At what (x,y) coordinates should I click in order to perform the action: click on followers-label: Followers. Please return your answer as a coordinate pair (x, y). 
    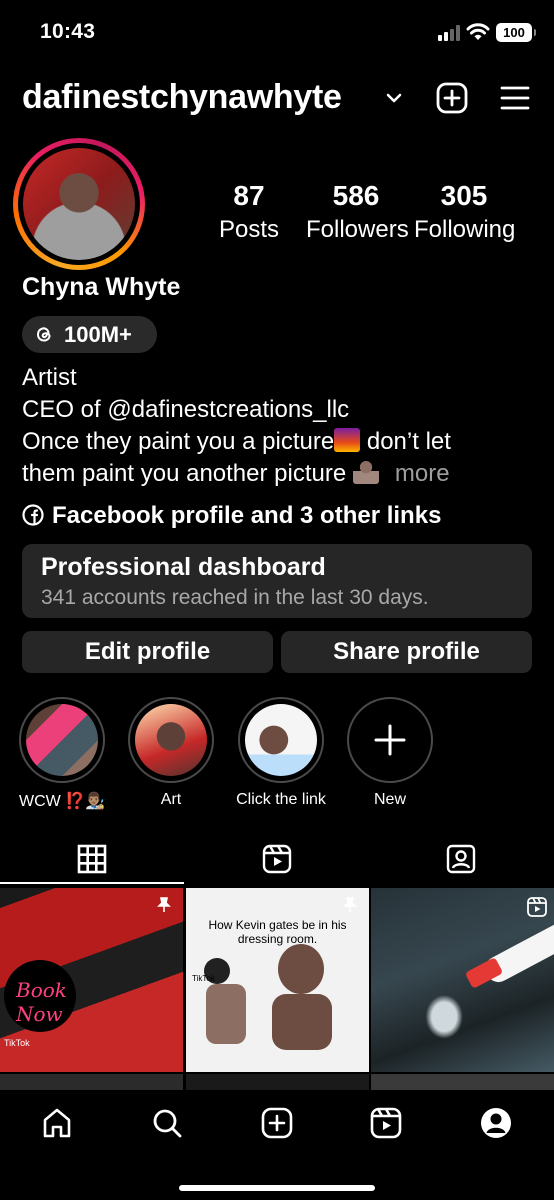
    Looking at the image, I should click on (357, 229).